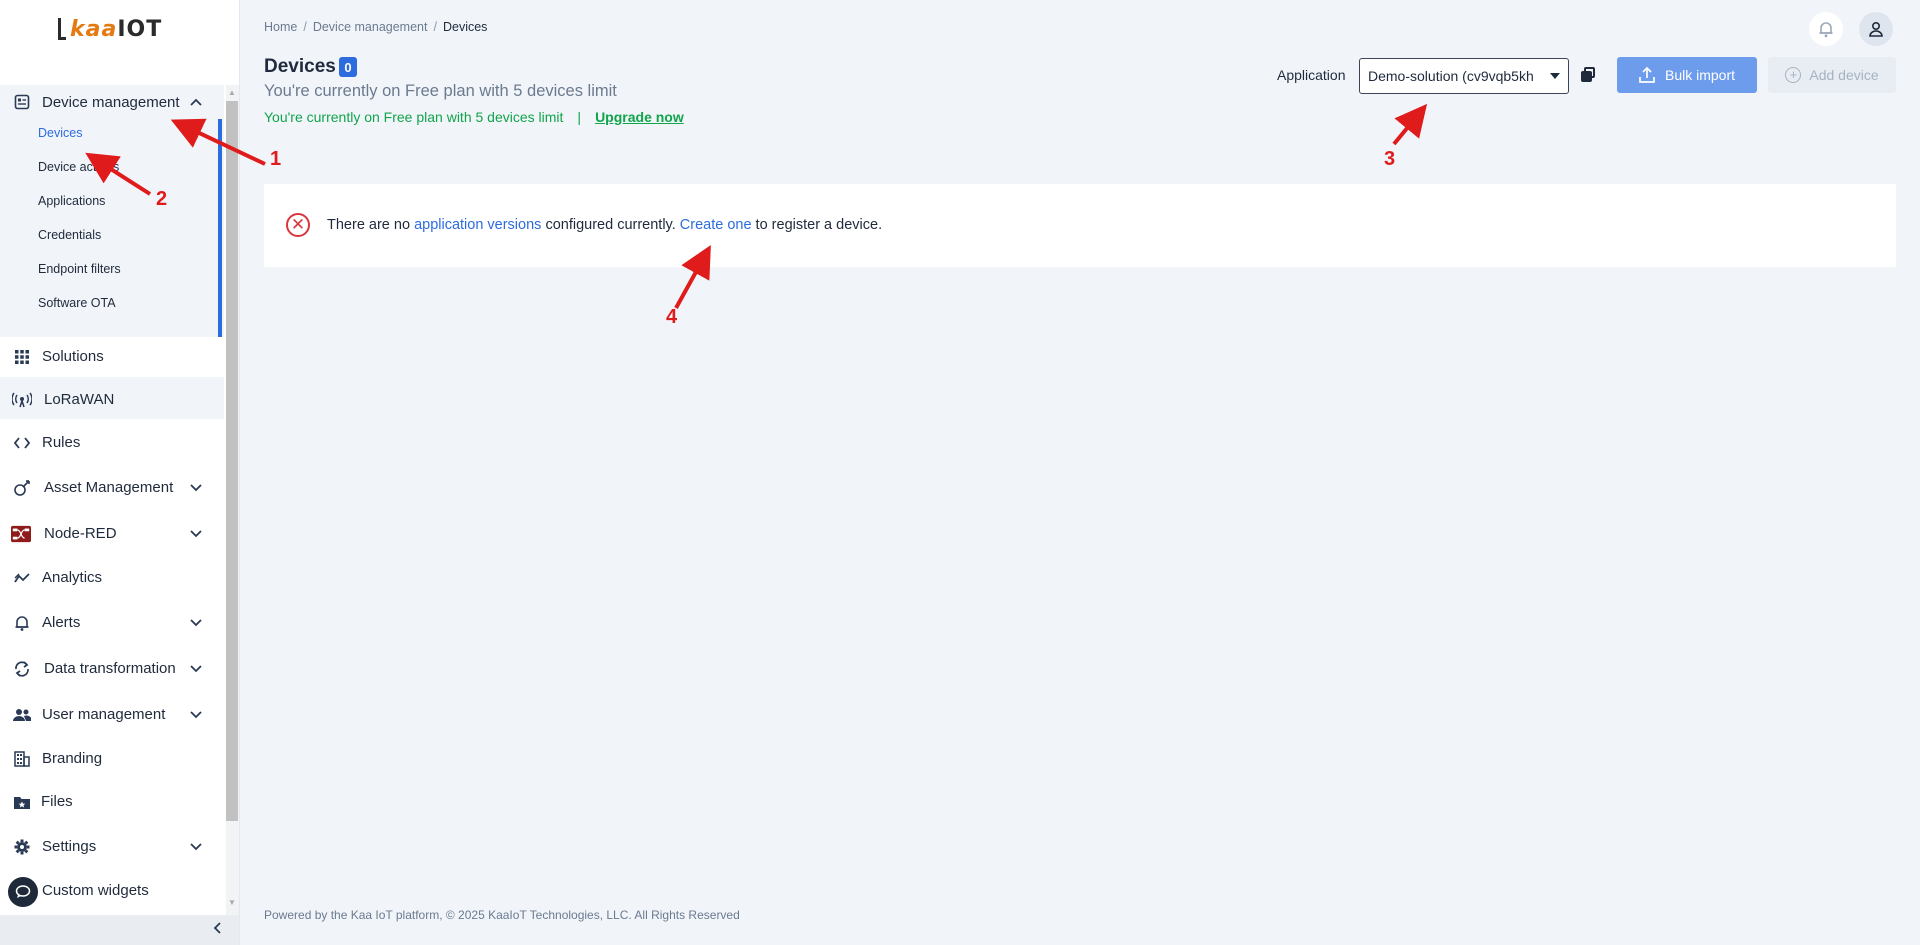  Describe the element at coordinates (220, 244) in the screenshot. I see `active-group-indicator` at that location.